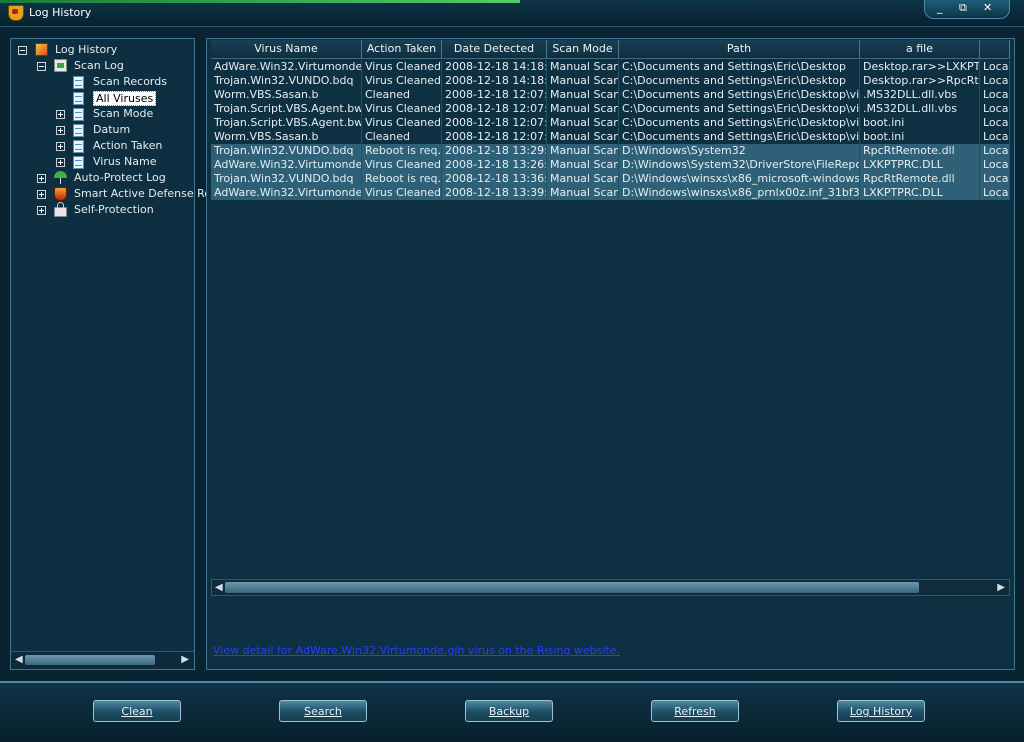 This screenshot has height=742, width=1024. Describe the element at coordinates (120, 178) in the screenshot. I see `tree-item-label: Auto-Protect Log` at that location.